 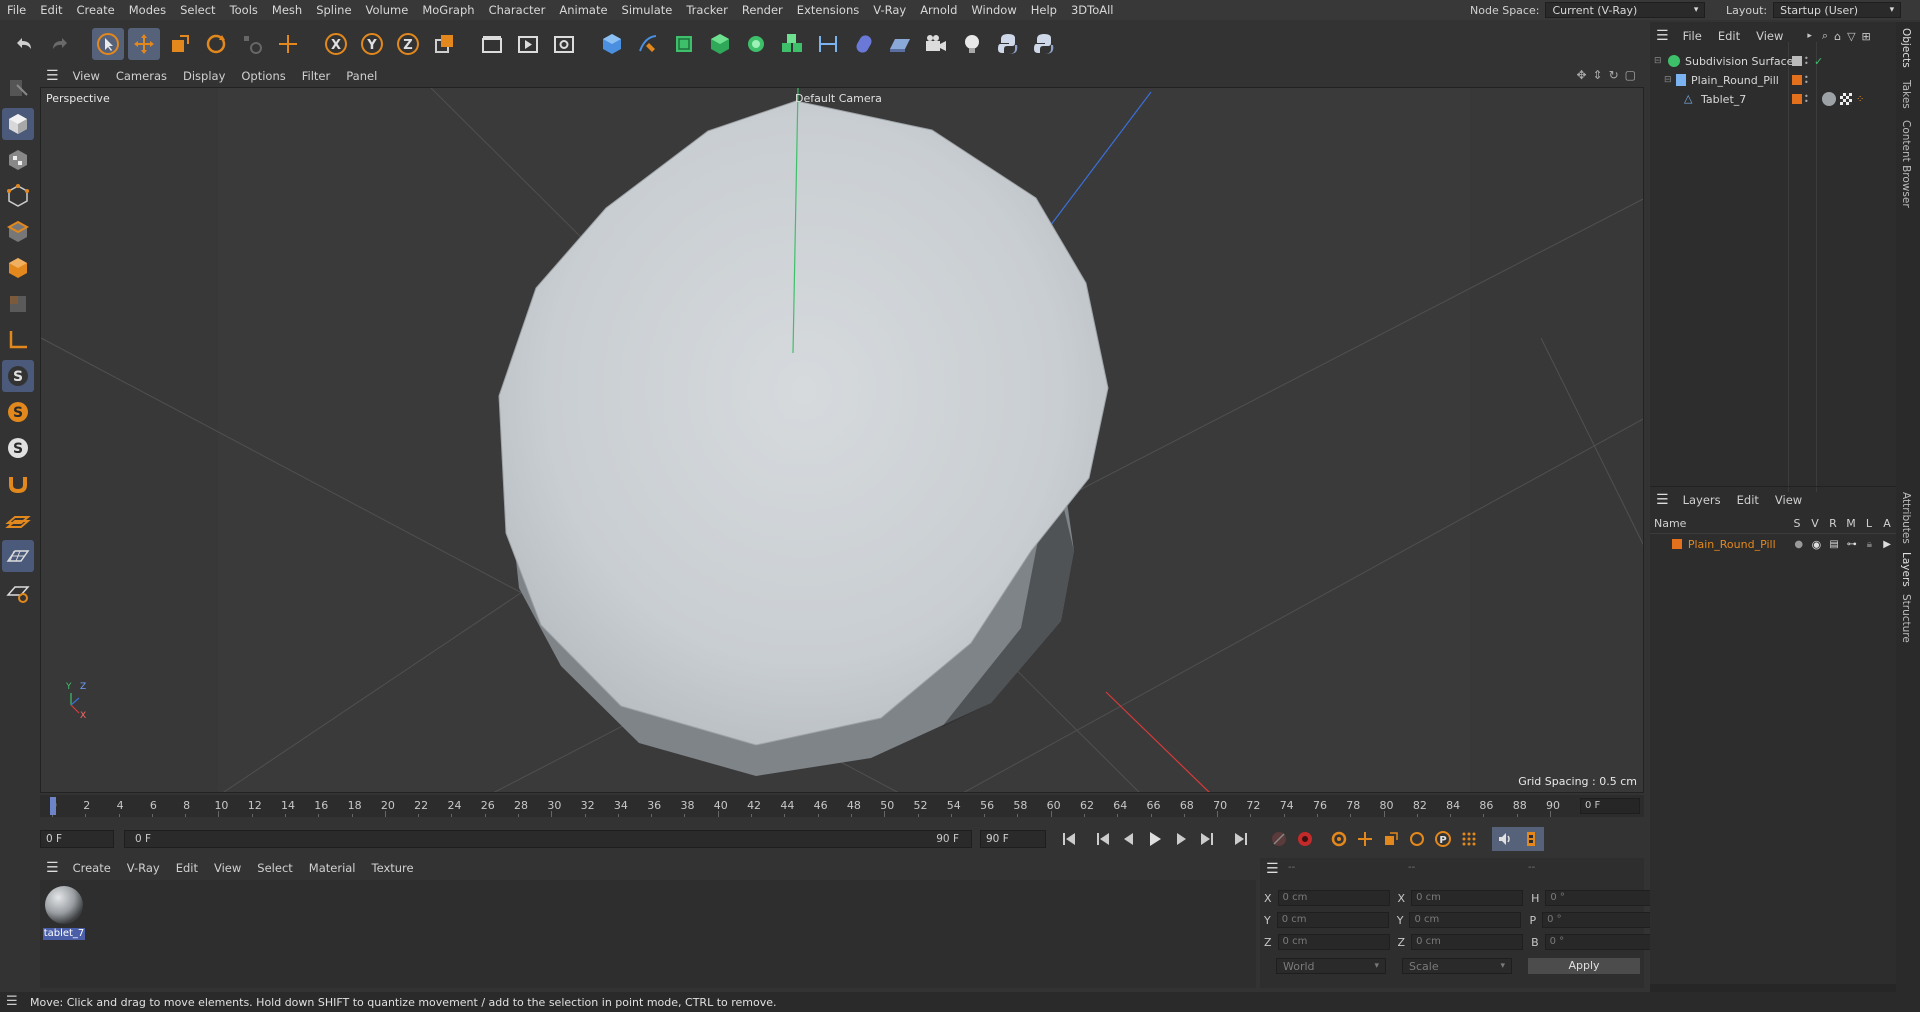 I want to click on workplane-align-button, so click(x=18, y=592).